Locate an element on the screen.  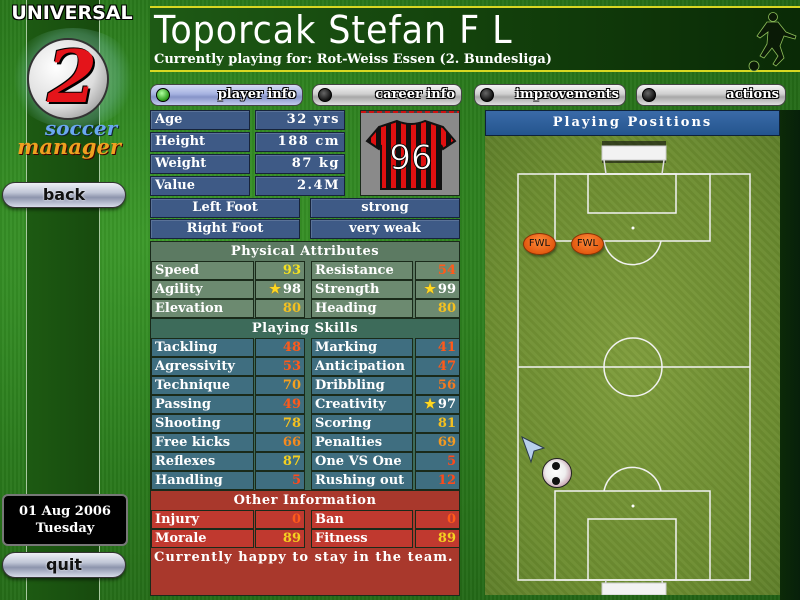
playing-positions-title: Playing Positions is located at coordinates (632, 123).